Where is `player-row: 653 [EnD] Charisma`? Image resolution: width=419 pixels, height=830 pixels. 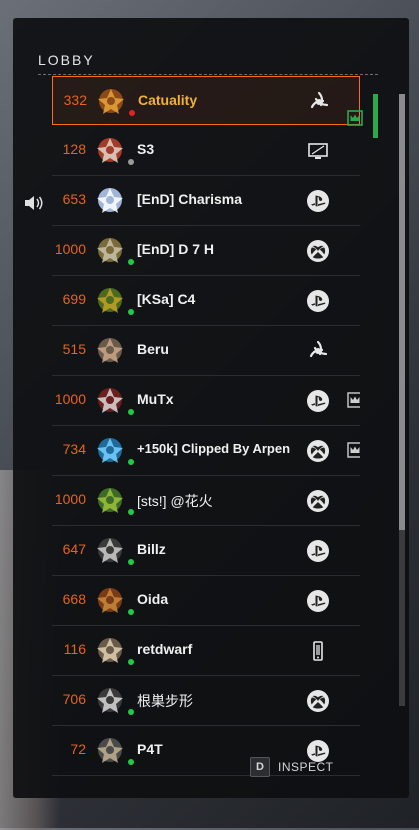
player-row: 653 [EnD] Charisma is located at coordinates (206, 201).